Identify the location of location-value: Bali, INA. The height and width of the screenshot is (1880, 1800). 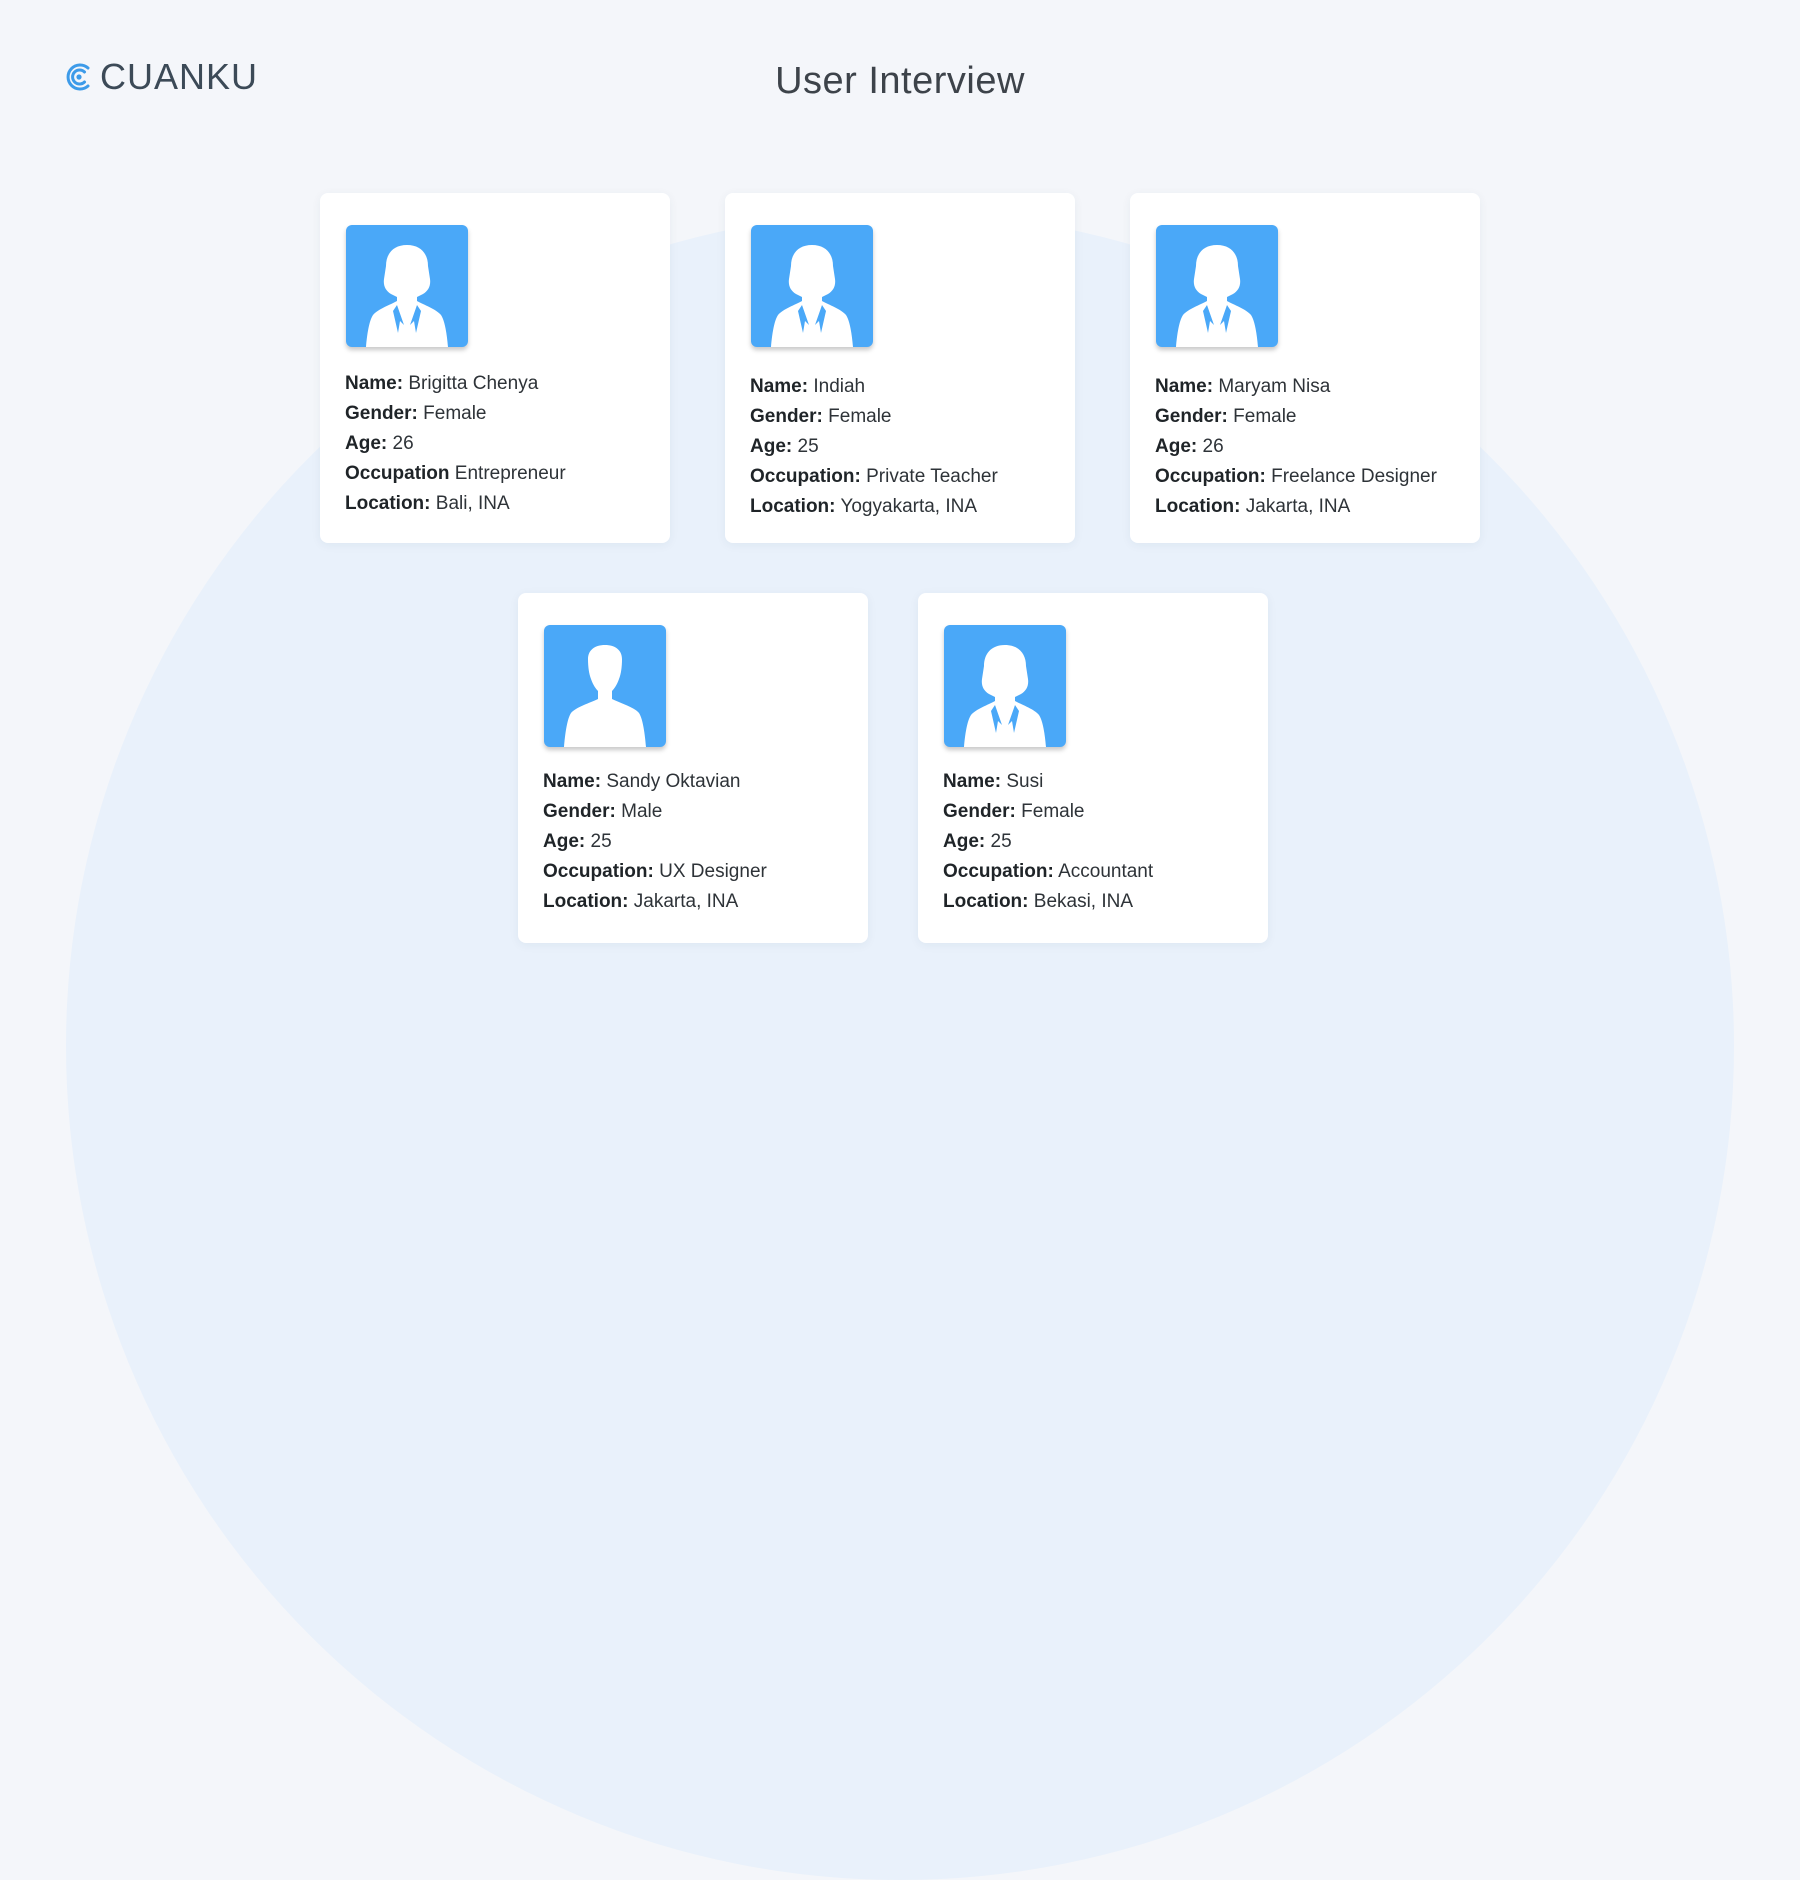
(472, 503).